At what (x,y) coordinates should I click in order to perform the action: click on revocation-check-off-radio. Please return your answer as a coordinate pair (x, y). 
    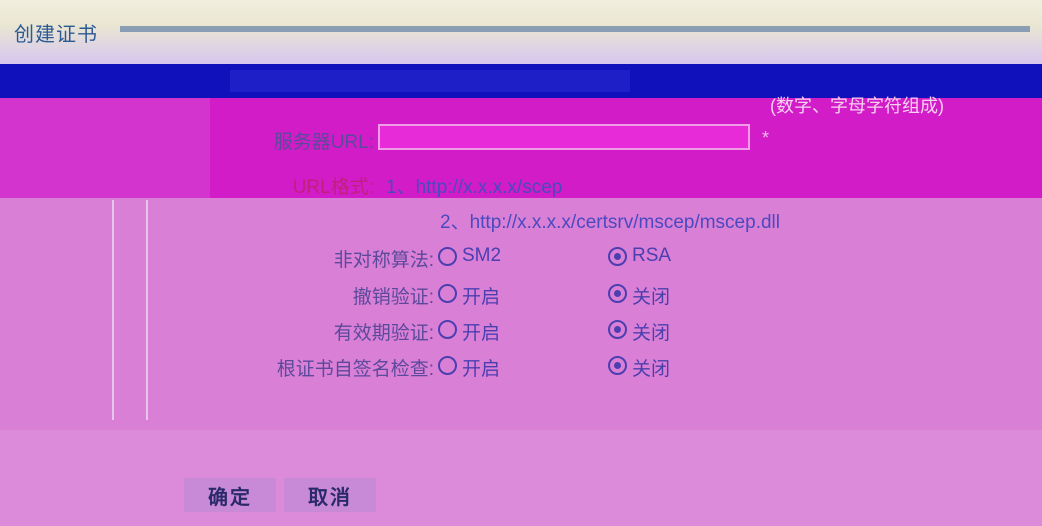
    Looking at the image, I should click on (617, 293).